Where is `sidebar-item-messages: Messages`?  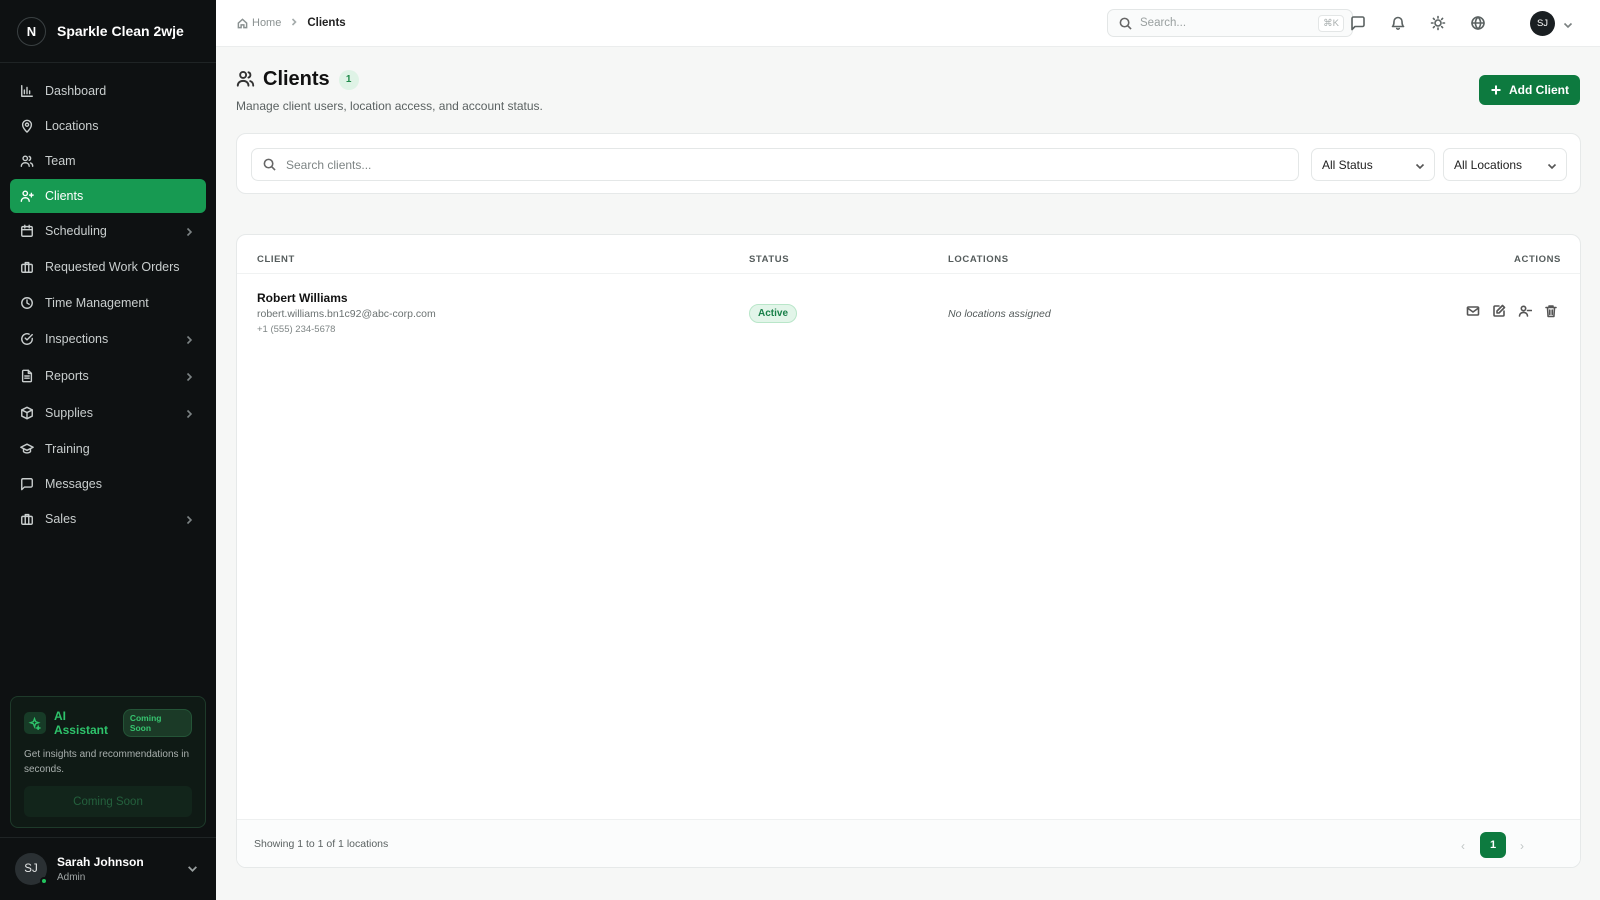 sidebar-item-messages: Messages is located at coordinates (108, 484).